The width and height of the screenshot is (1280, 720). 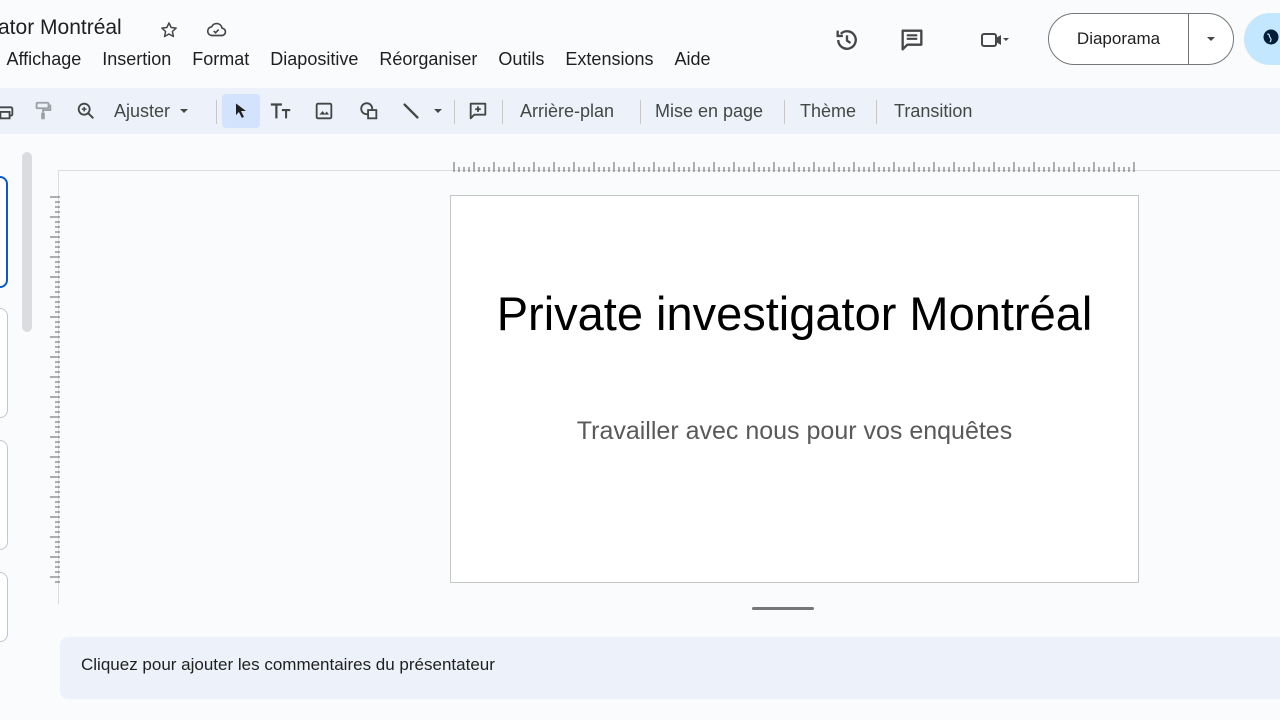 I want to click on background-button: Arrière-plan, so click(x=567, y=111).